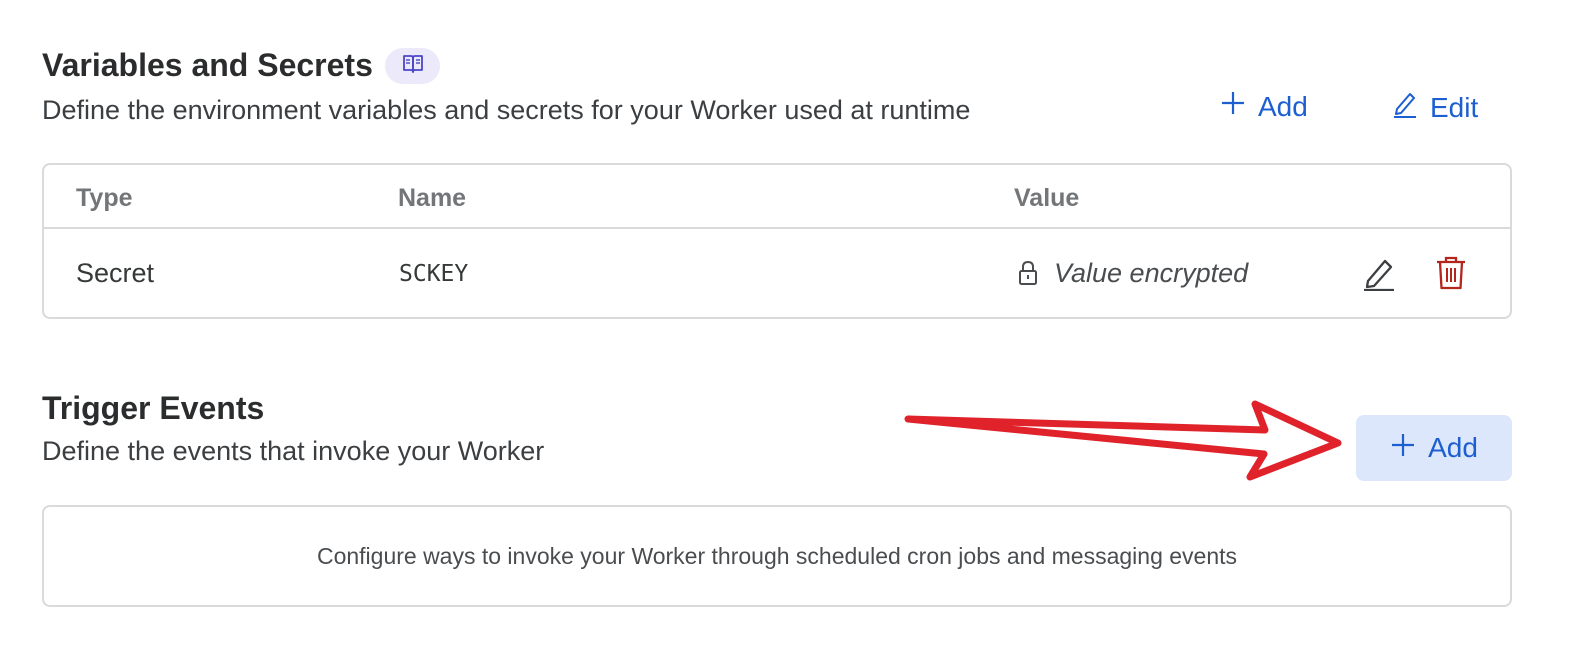 The image size is (1578, 662). I want to click on docs-link-button, so click(412, 66).